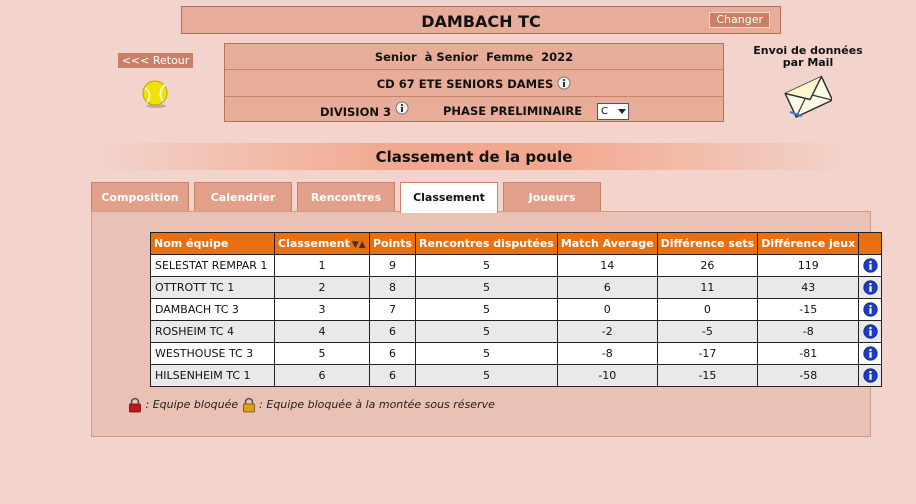  What do you see at coordinates (155, 94) in the screenshot?
I see `tennis-ball-icon` at bounding box center [155, 94].